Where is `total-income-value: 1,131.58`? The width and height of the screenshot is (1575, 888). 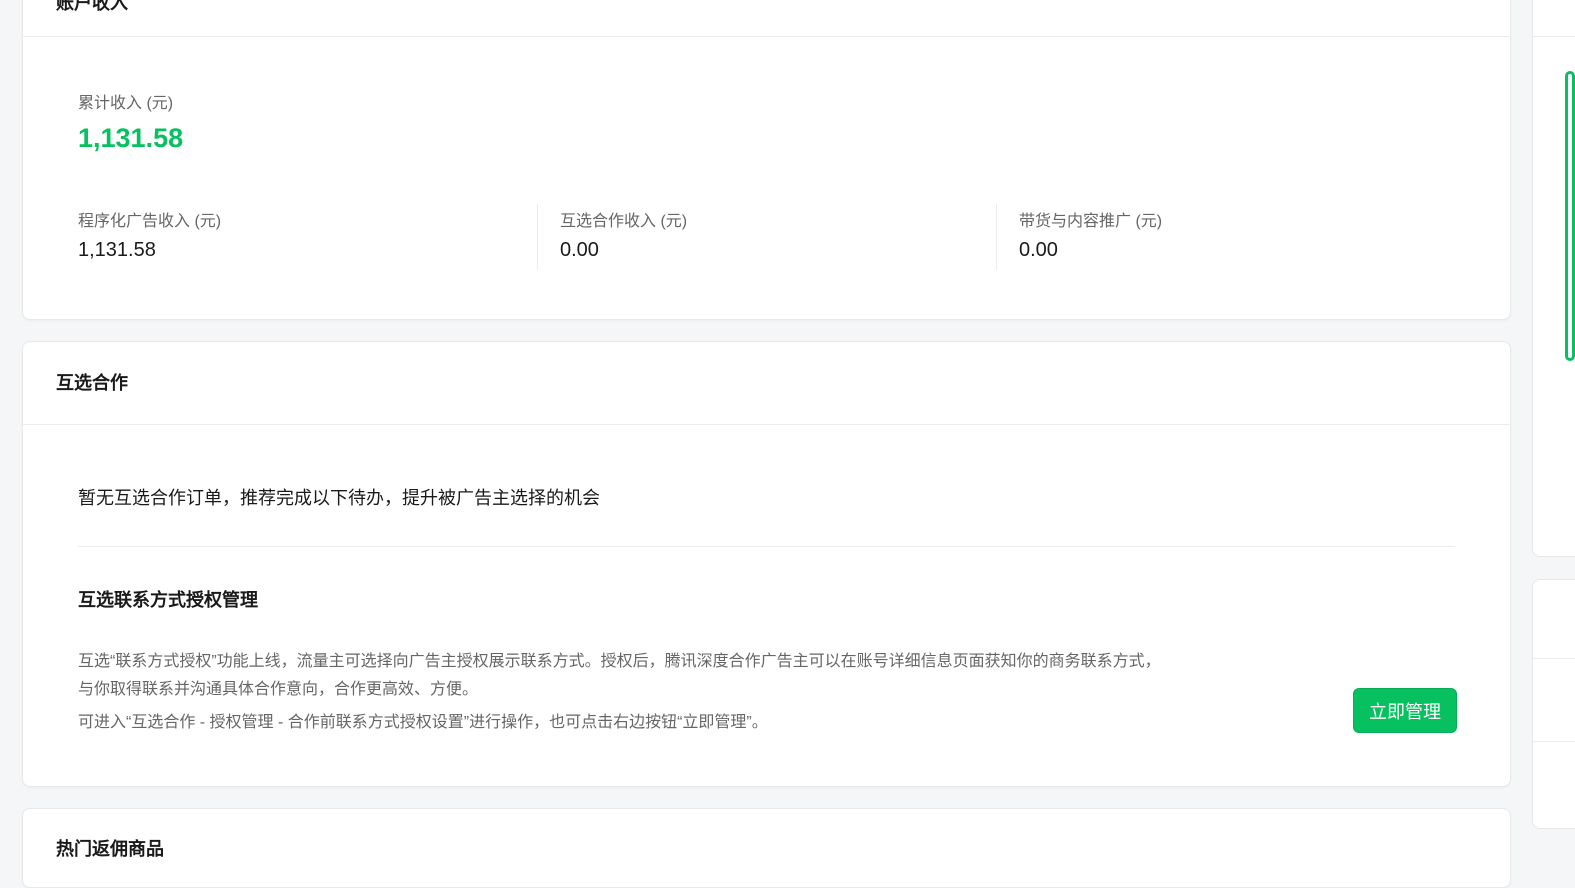 total-income-value: 1,131.58 is located at coordinates (131, 138).